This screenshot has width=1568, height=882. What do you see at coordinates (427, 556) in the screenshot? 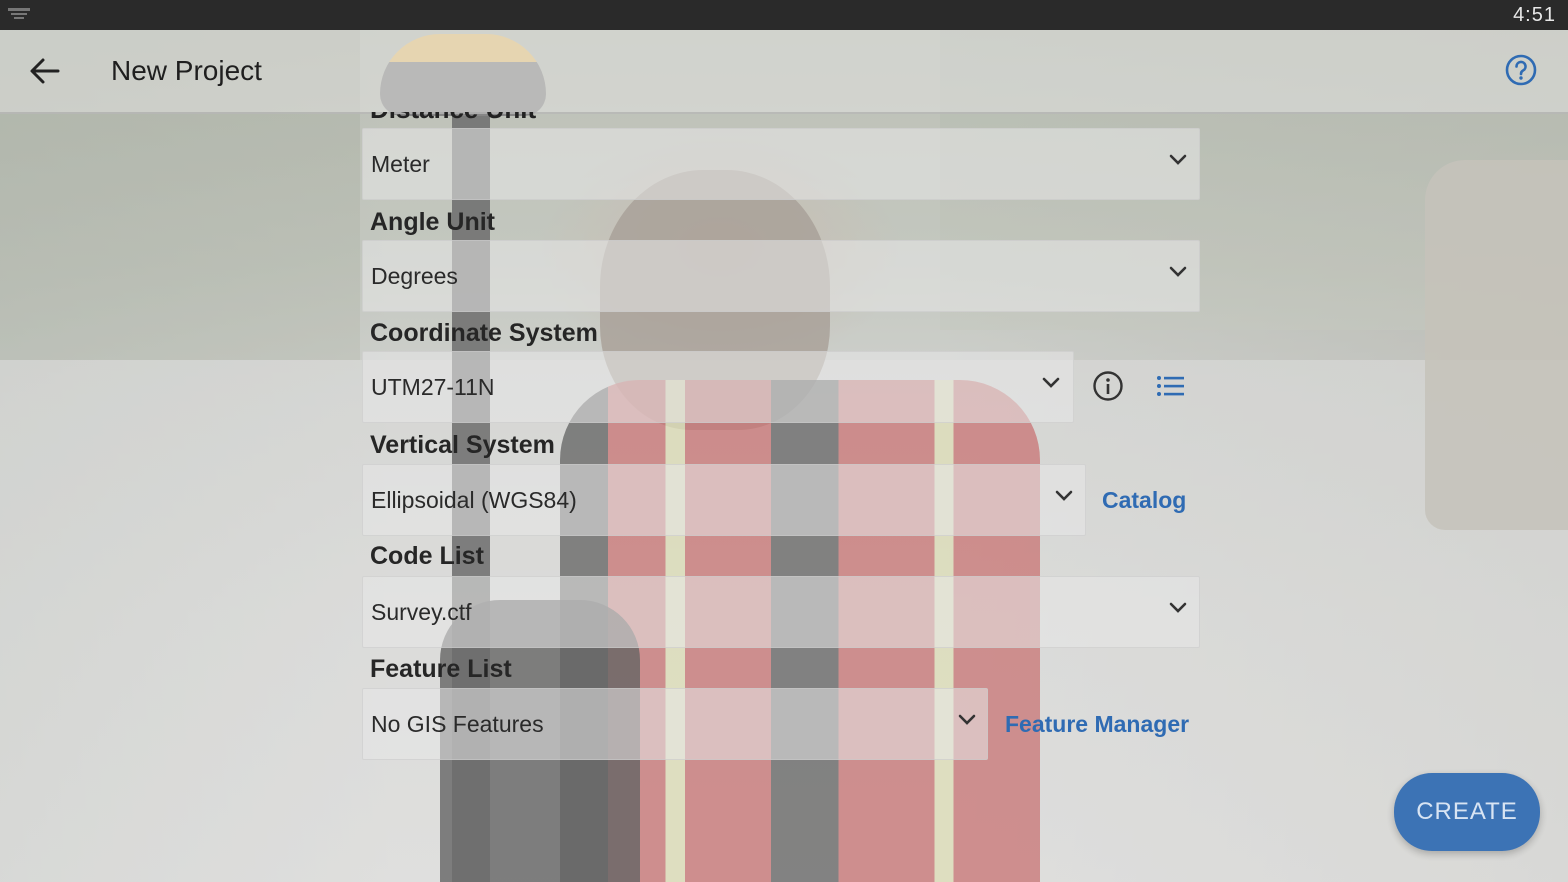
I see `code-list-label: Code List` at bounding box center [427, 556].